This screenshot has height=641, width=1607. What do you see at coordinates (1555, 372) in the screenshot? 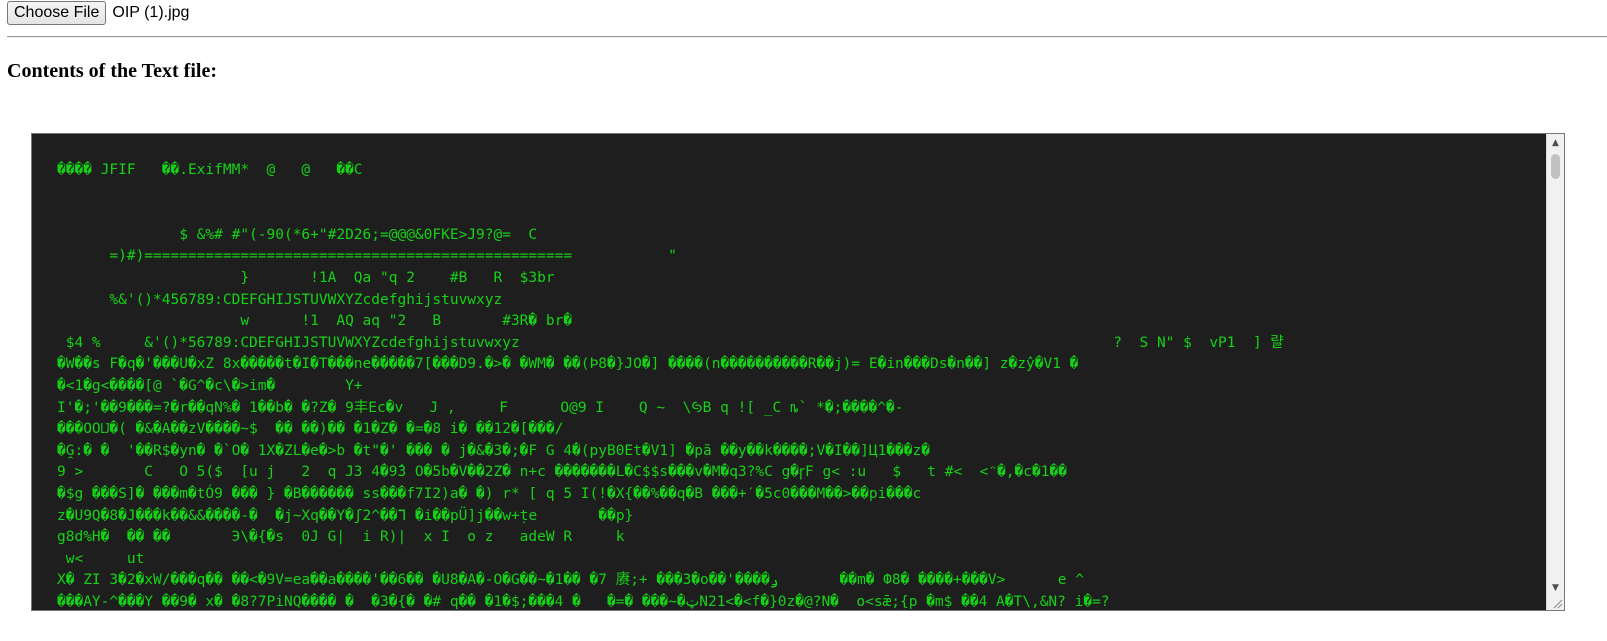
I see `vertical-scrollbar: ▲ ▼` at bounding box center [1555, 372].